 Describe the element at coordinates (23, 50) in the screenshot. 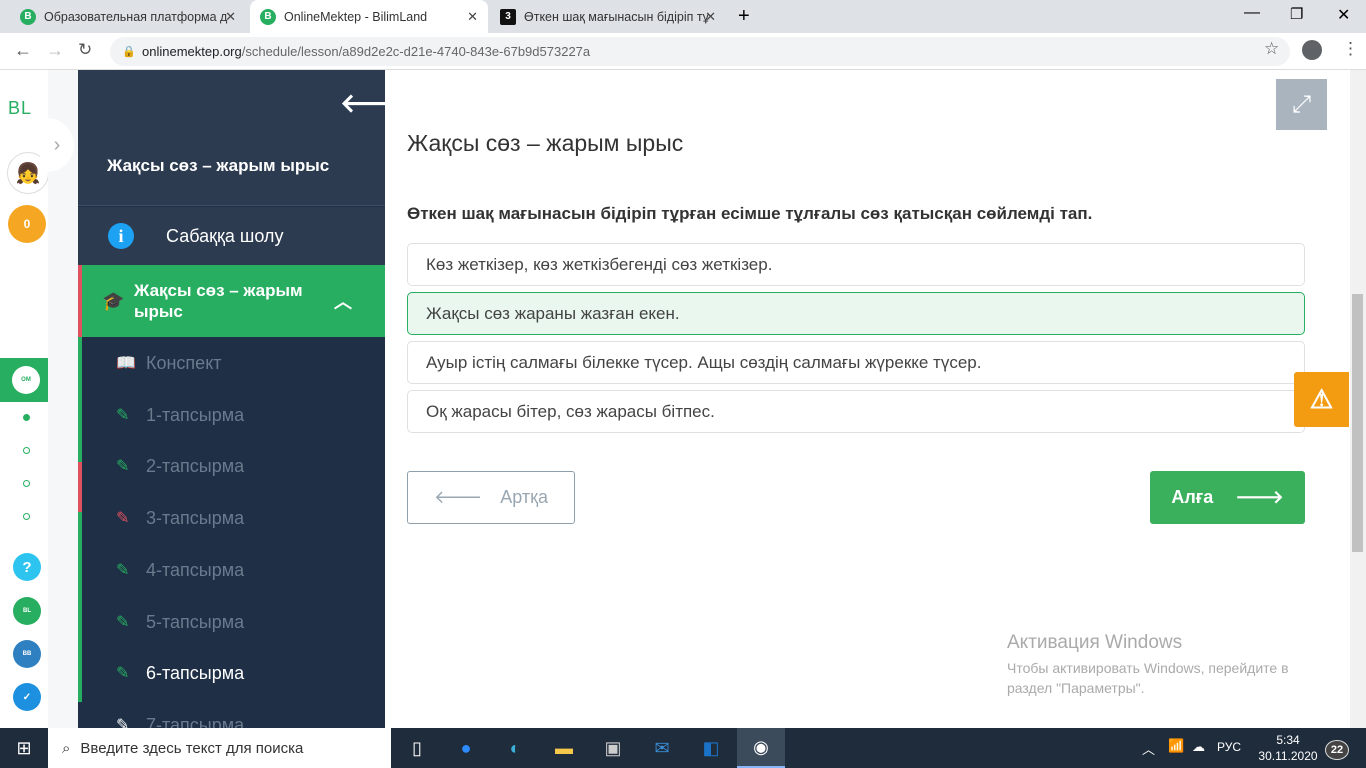

I see `back-icon: ←` at that location.